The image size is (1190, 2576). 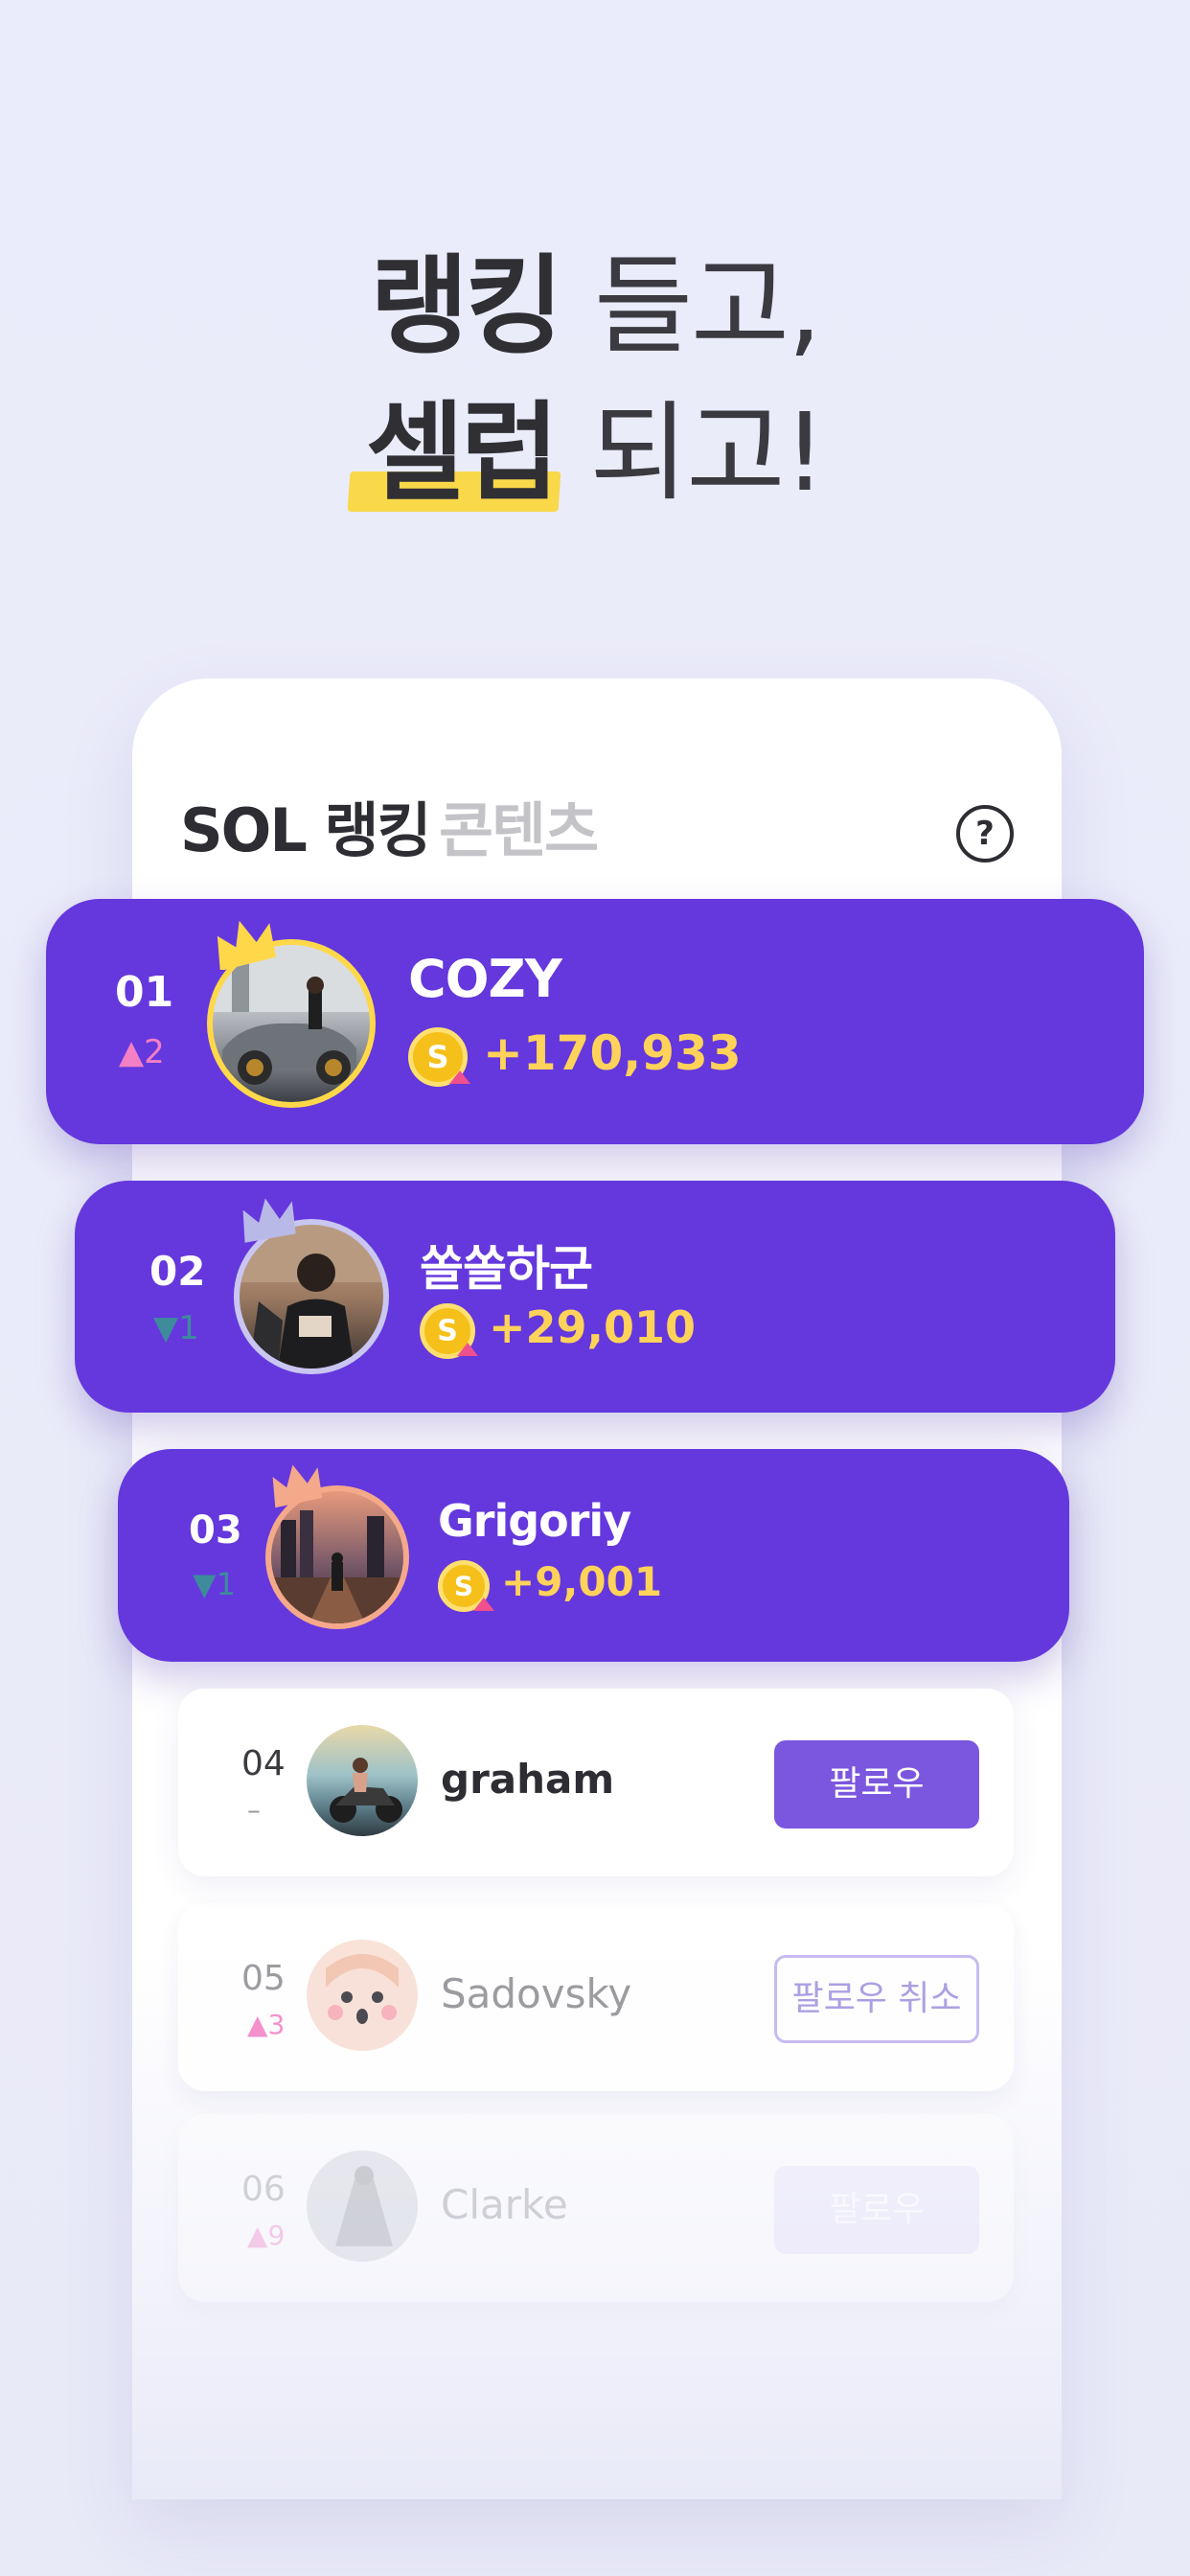 What do you see at coordinates (485, 979) in the screenshot?
I see `user-name: COZY` at bounding box center [485, 979].